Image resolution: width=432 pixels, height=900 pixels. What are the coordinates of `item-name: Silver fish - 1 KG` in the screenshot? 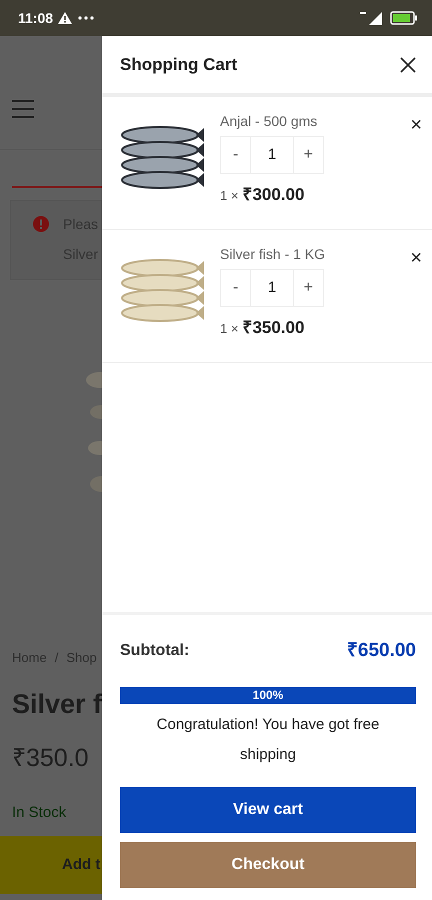 It's located at (315, 254).